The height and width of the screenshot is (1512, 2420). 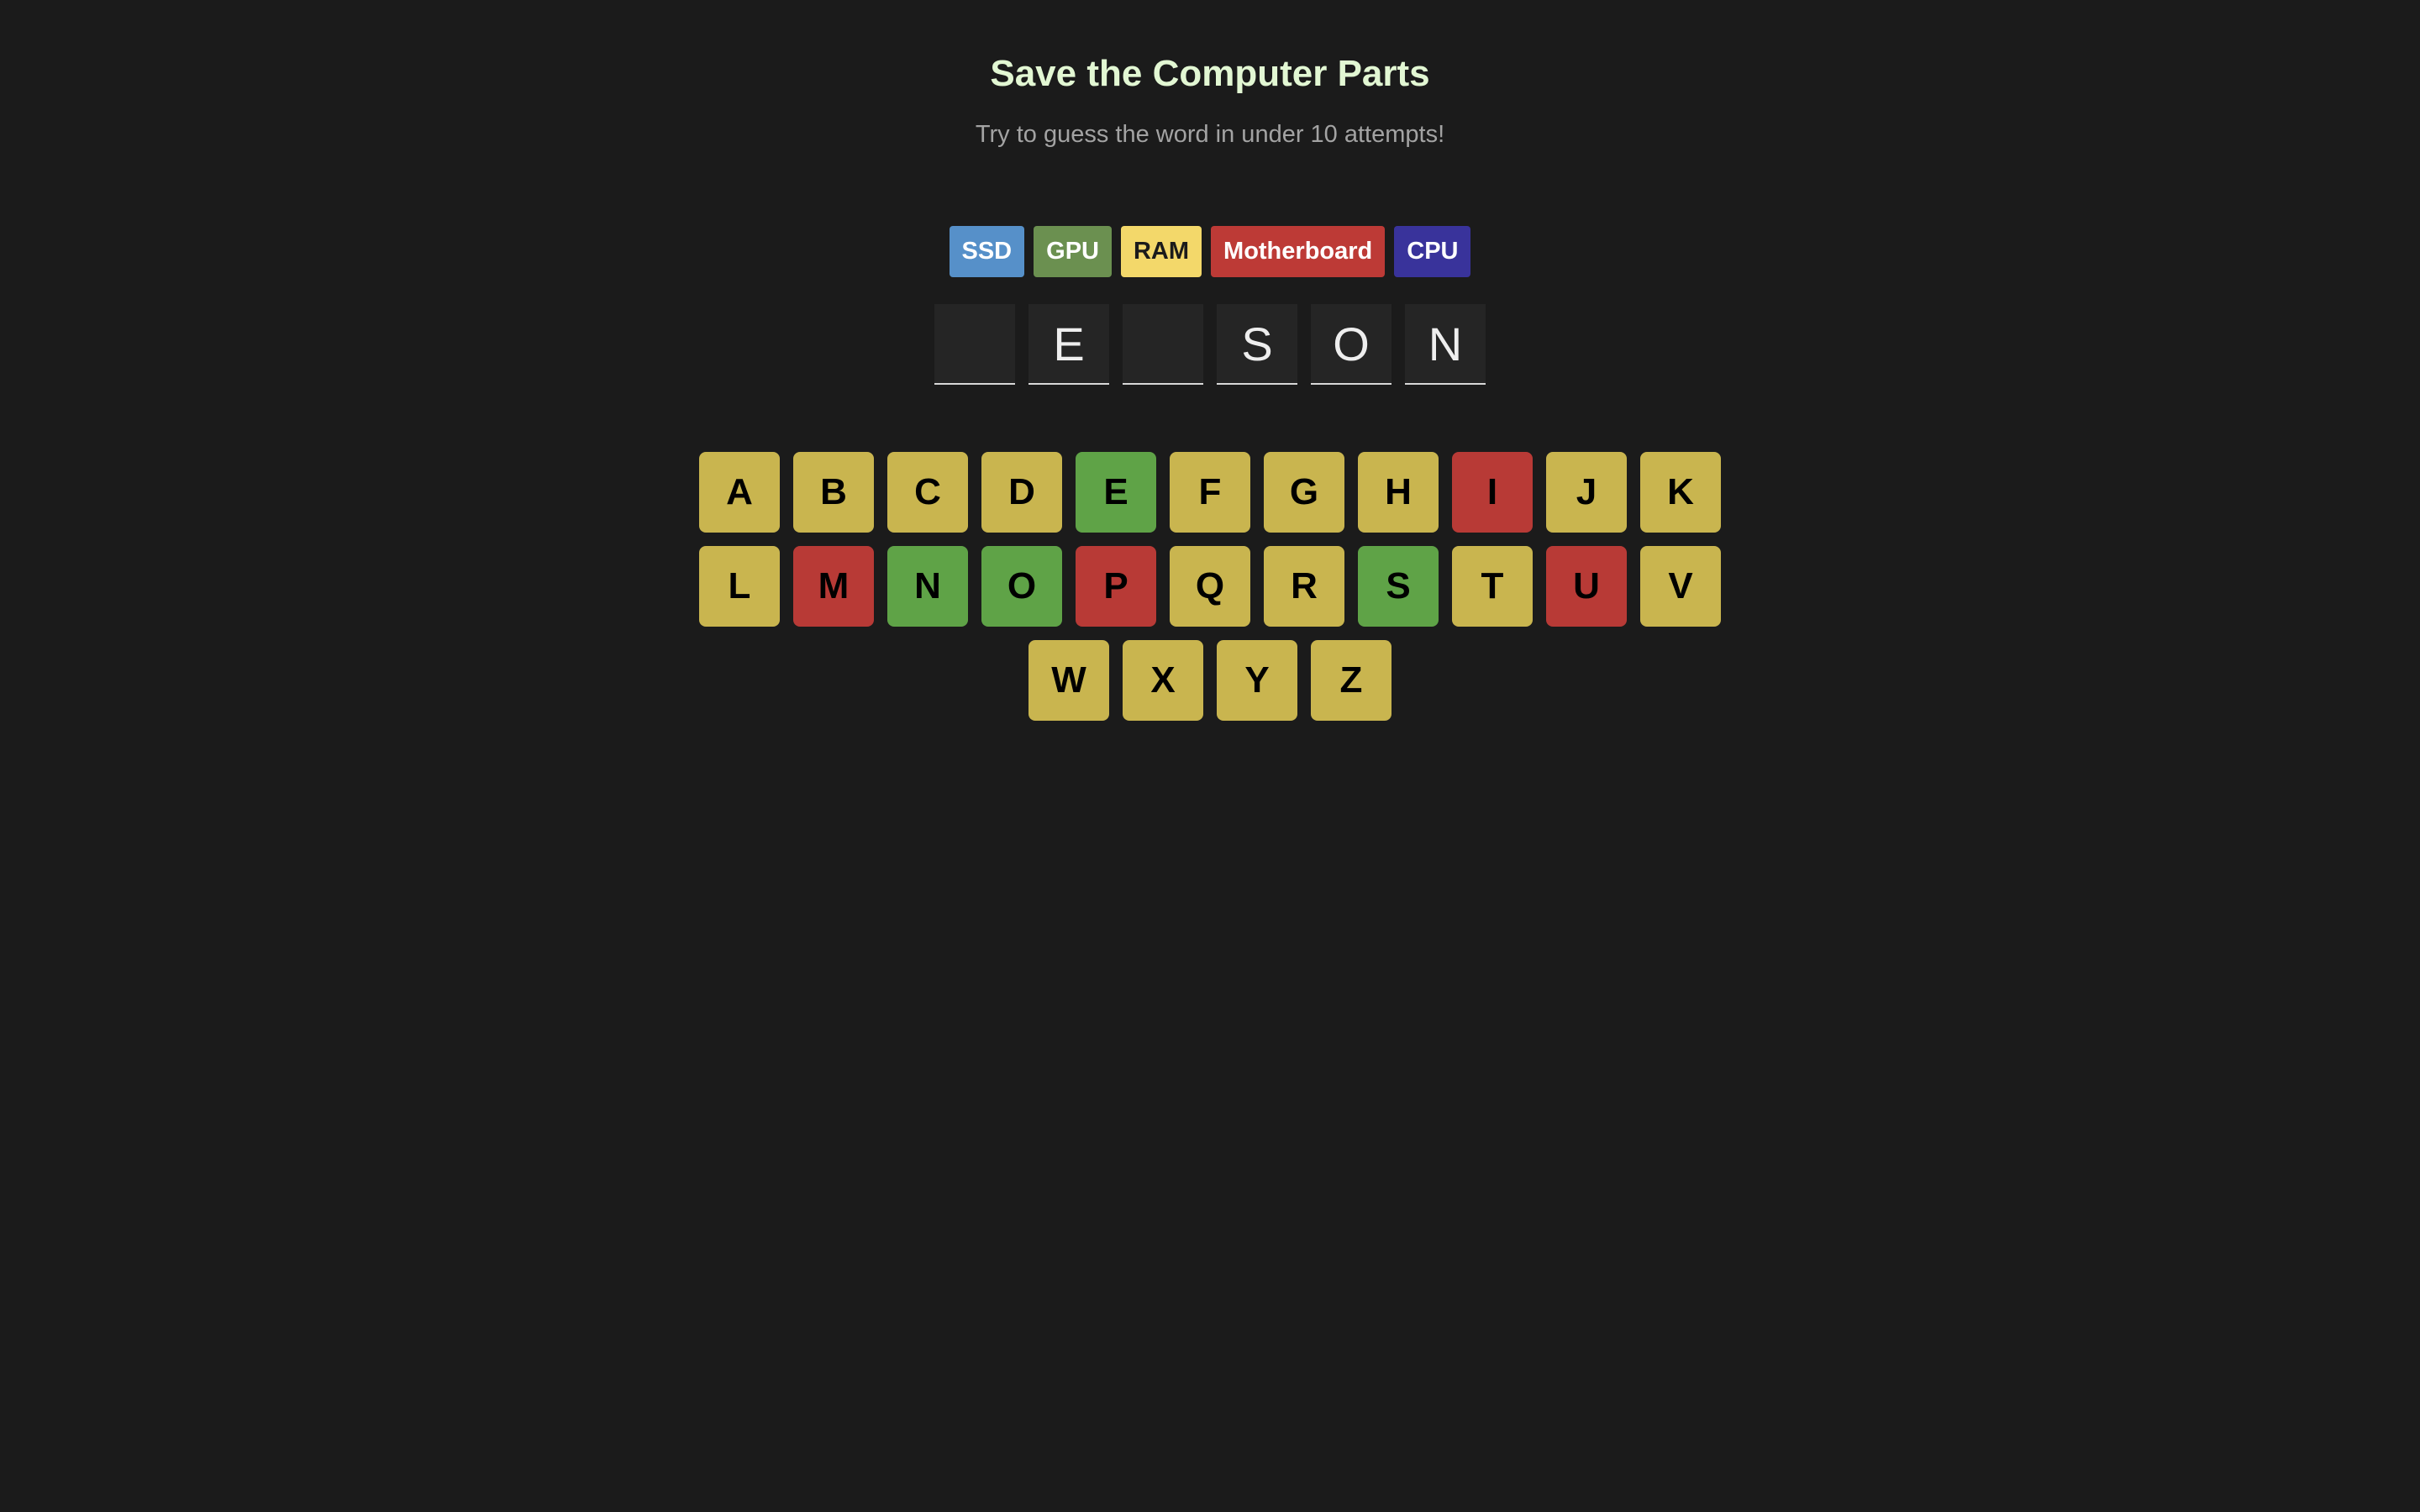 What do you see at coordinates (1304, 492) in the screenshot?
I see `key-g: G` at bounding box center [1304, 492].